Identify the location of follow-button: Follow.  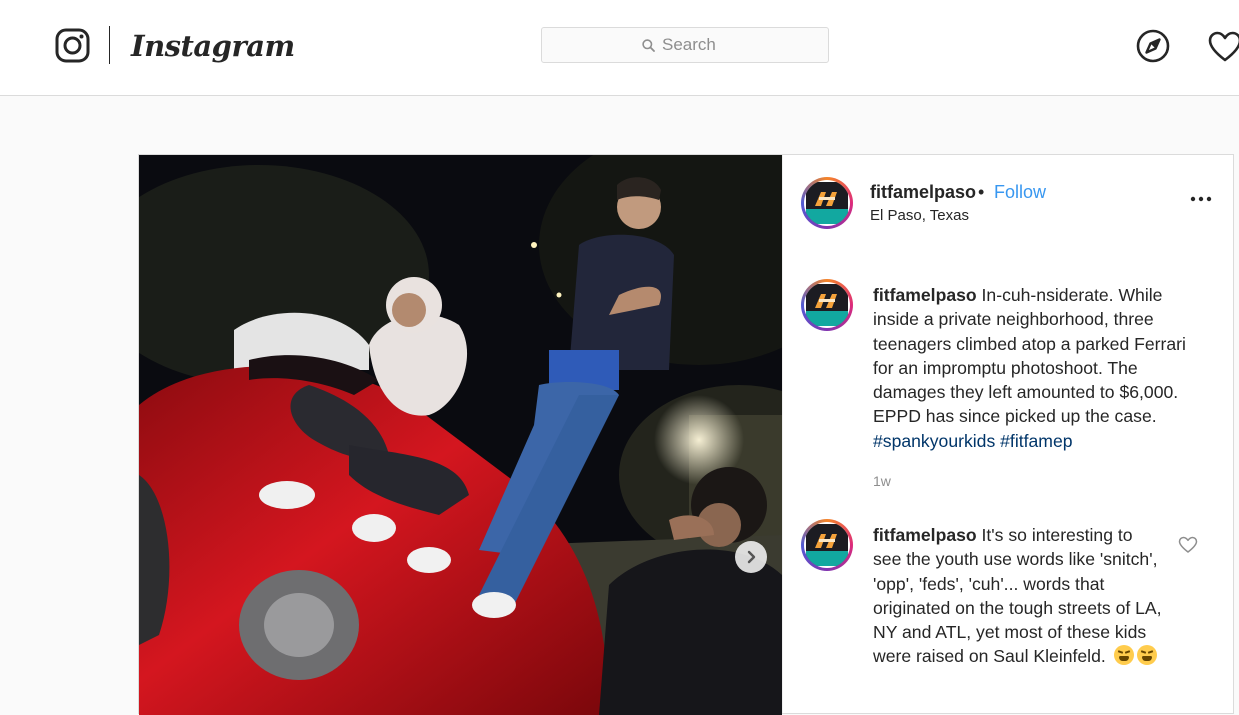
(1020, 192).